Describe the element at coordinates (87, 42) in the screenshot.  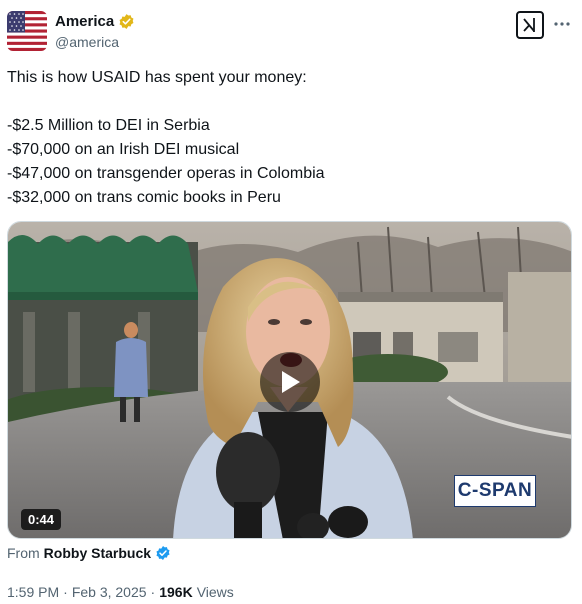
I see `author-handle: @america` at that location.